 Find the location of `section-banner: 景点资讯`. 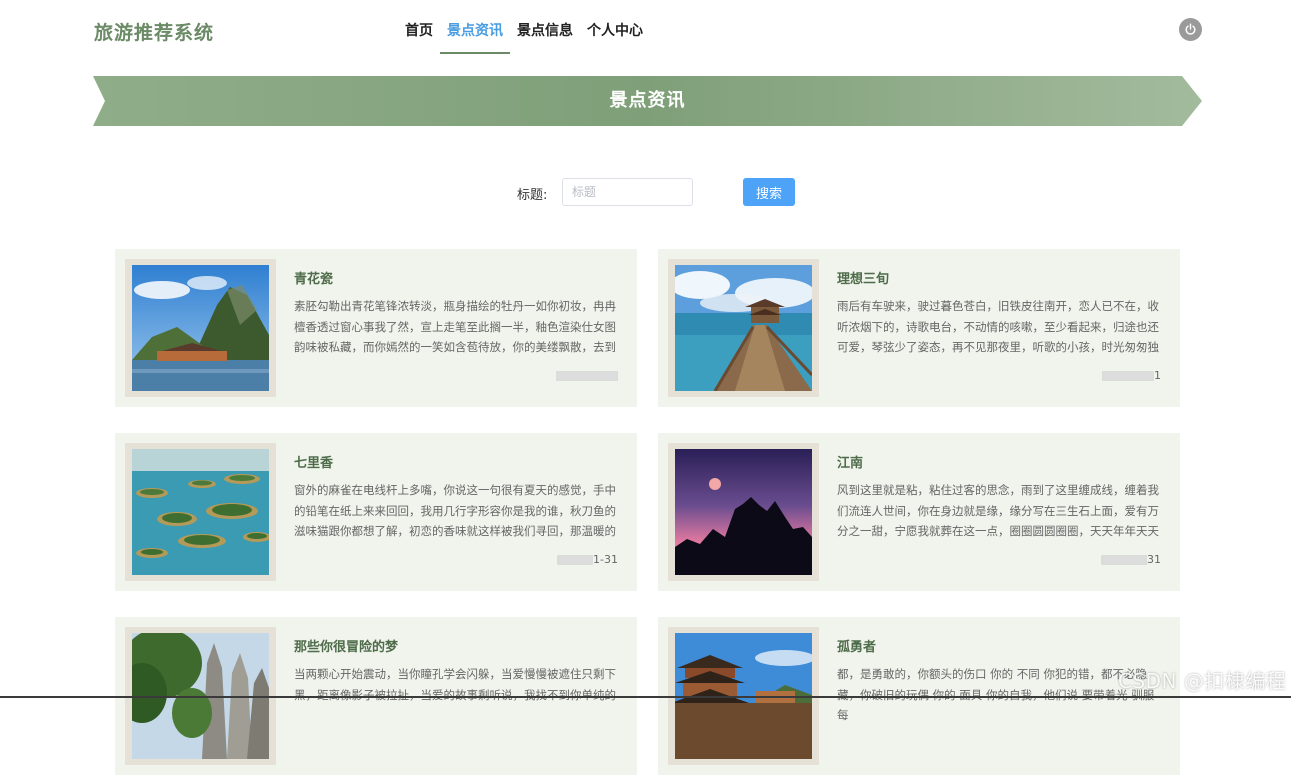

section-banner: 景点资讯 is located at coordinates (647, 101).